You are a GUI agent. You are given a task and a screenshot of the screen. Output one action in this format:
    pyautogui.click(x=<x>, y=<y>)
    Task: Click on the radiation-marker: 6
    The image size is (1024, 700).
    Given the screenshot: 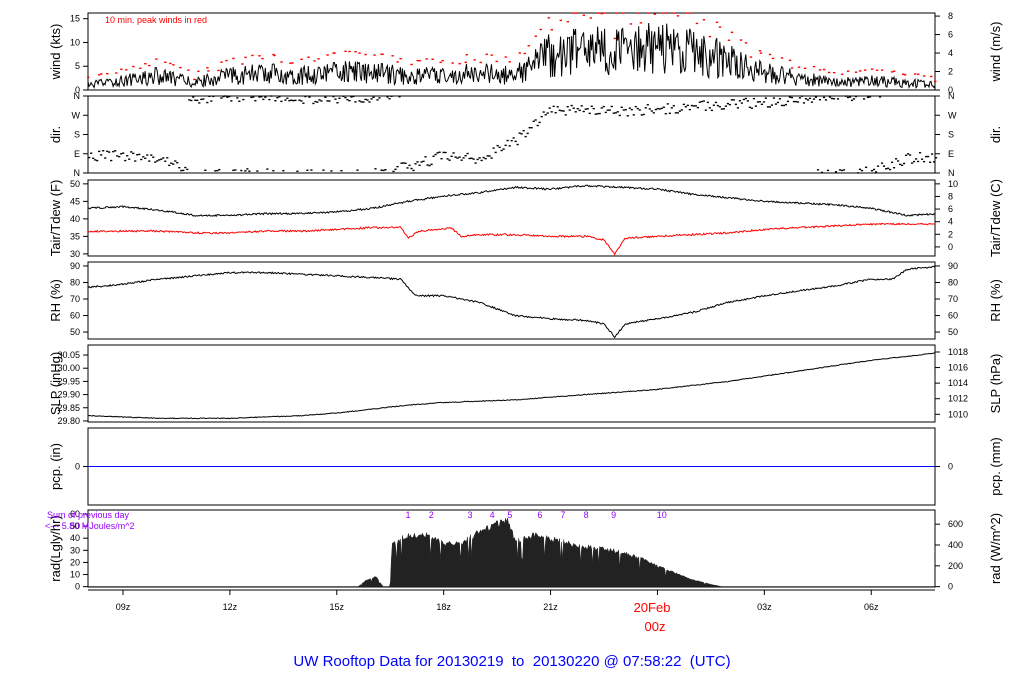 What is the action you would take?
    pyautogui.click(x=539, y=515)
    